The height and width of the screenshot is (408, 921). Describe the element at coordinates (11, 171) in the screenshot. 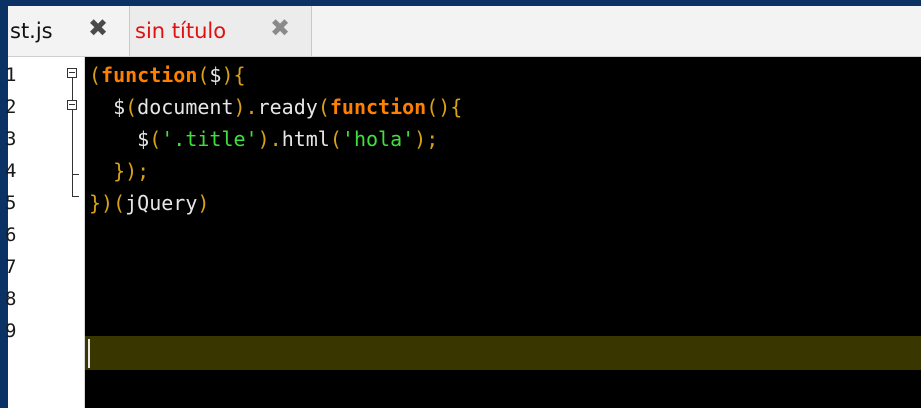

I see `line-number: 4` at that location.